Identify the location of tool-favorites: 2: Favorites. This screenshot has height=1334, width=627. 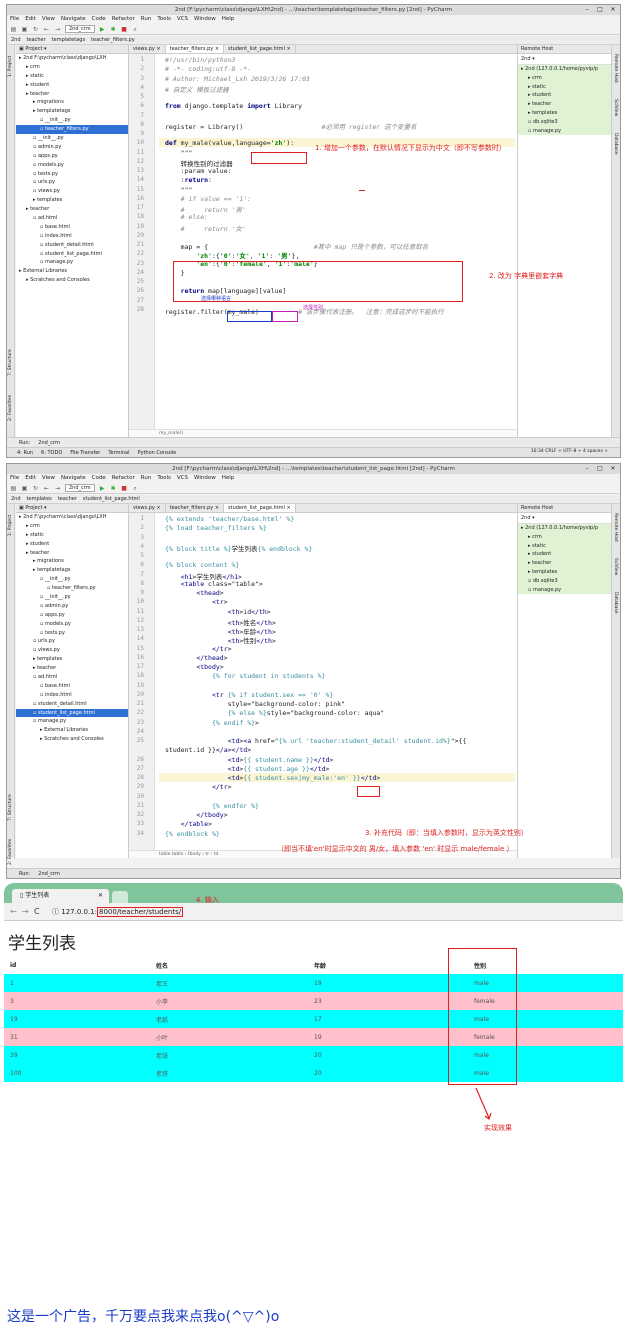
(11, 408).